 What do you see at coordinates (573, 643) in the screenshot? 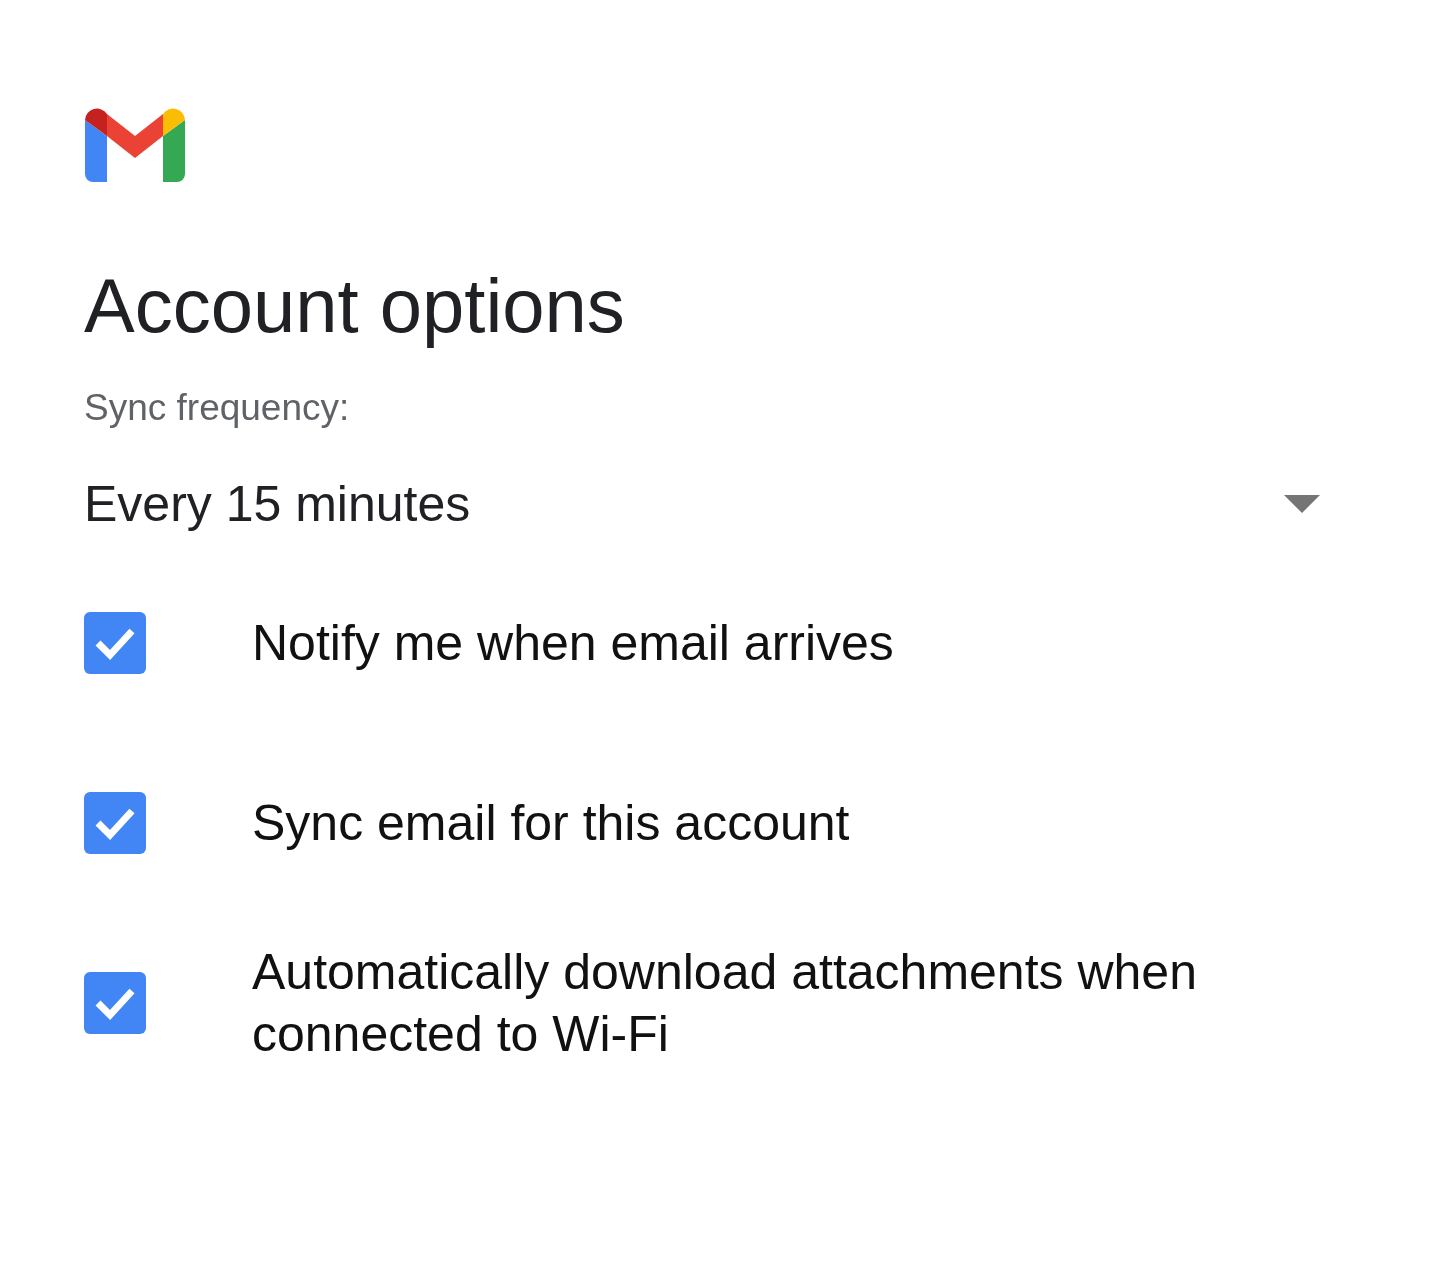
I see `option-label: Notify me when email arrives` at bounding box center [573, 643].